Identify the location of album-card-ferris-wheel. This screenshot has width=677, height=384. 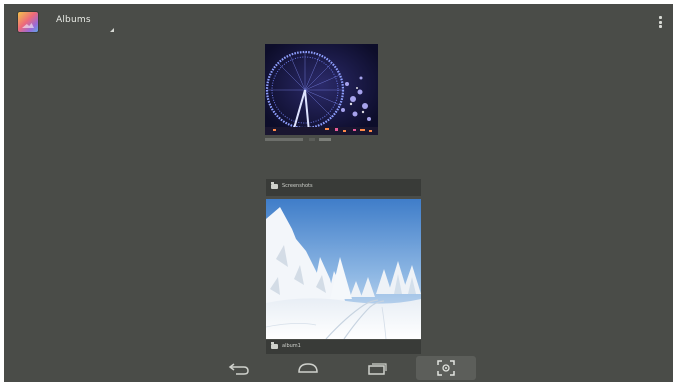
(342, 93).